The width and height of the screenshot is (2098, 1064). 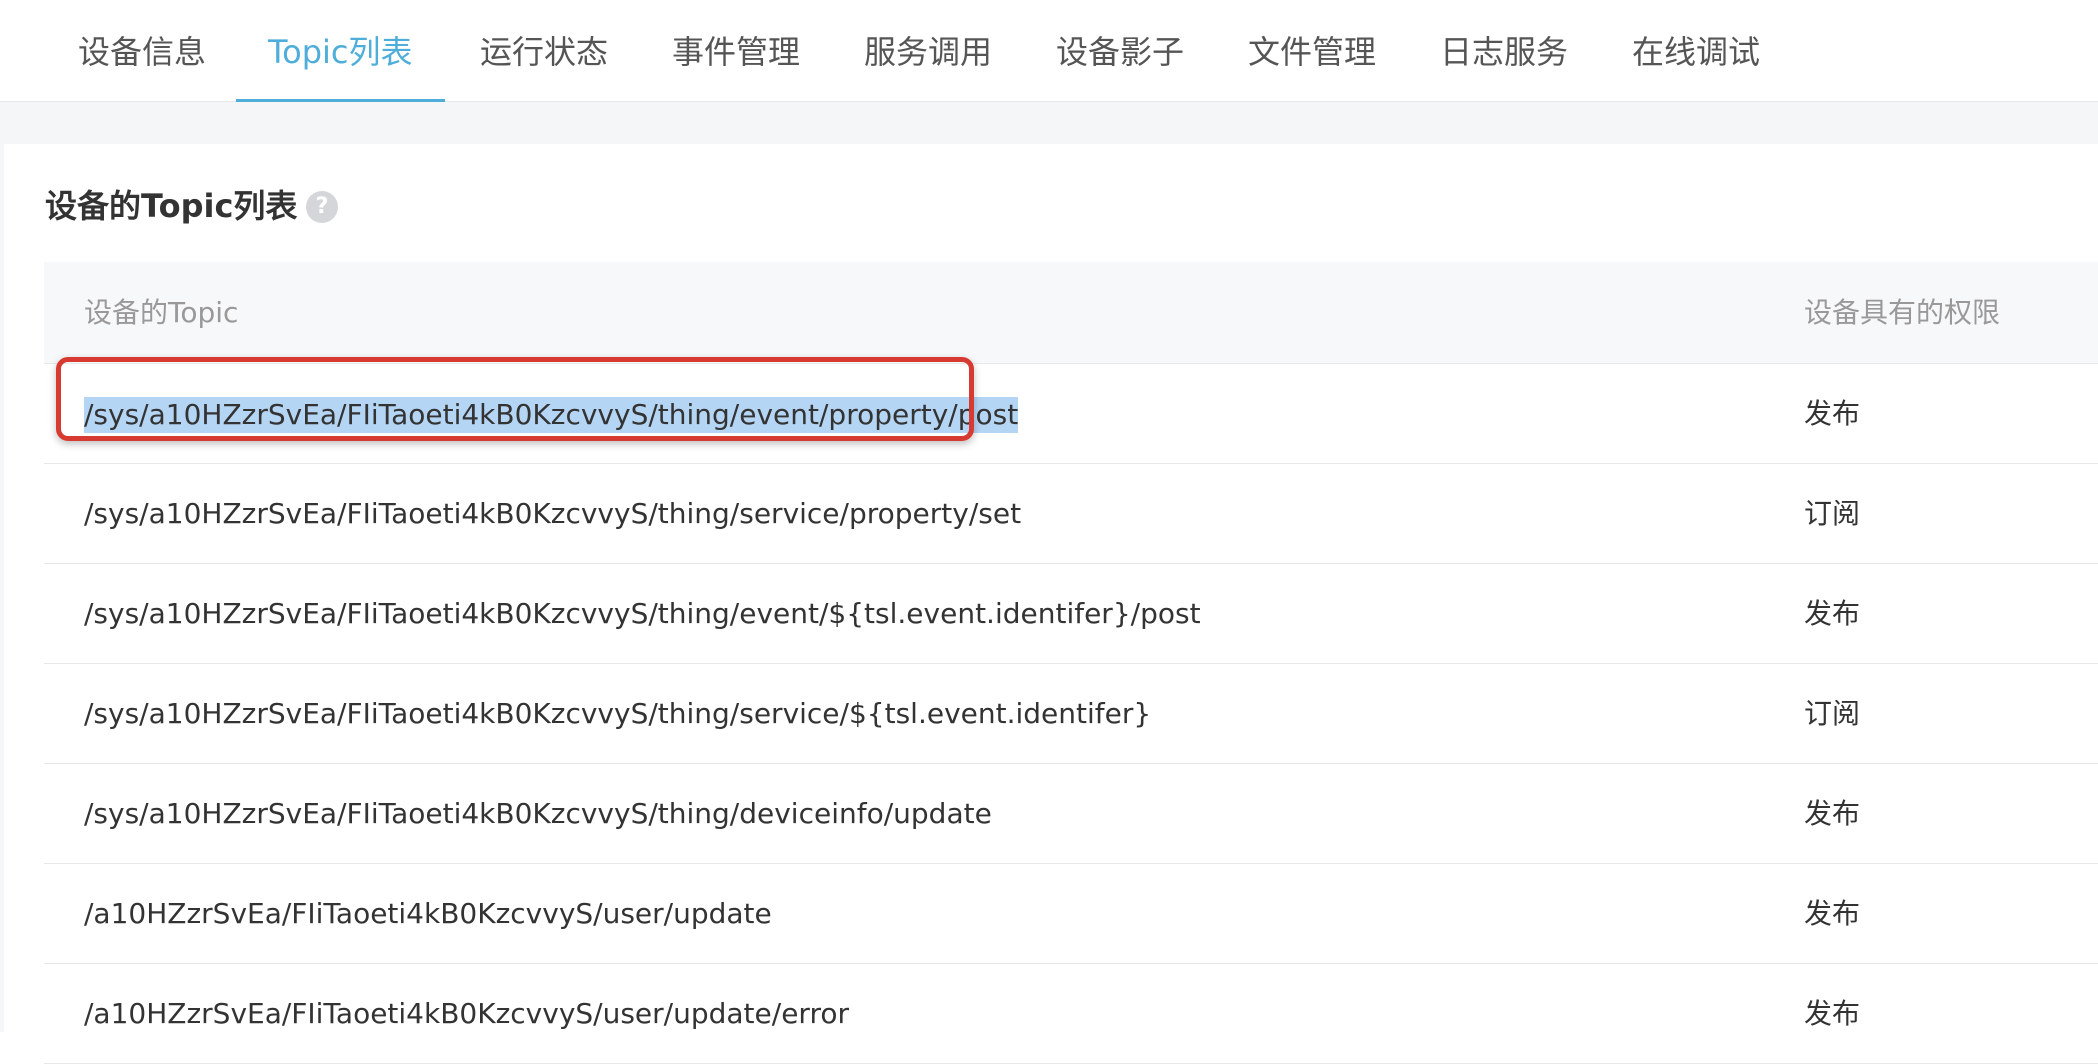 I want to click on tab-online-debug: 在线调试, so click(x=1696, y=51).